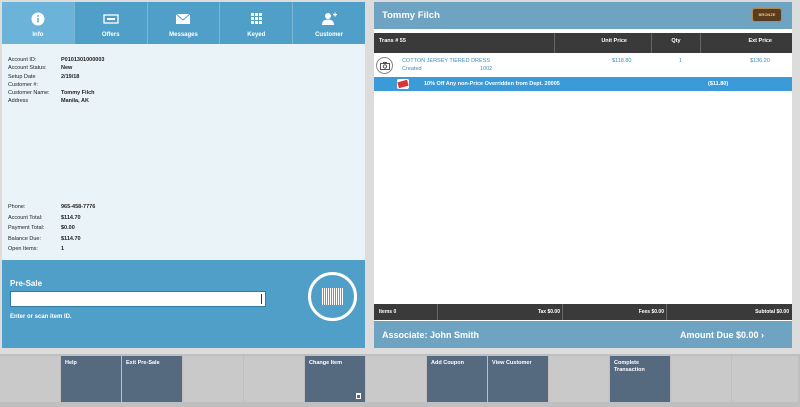 The height and width of the screenshot is (407, 800). I want to click on item-photo-button, so click(384, 65).